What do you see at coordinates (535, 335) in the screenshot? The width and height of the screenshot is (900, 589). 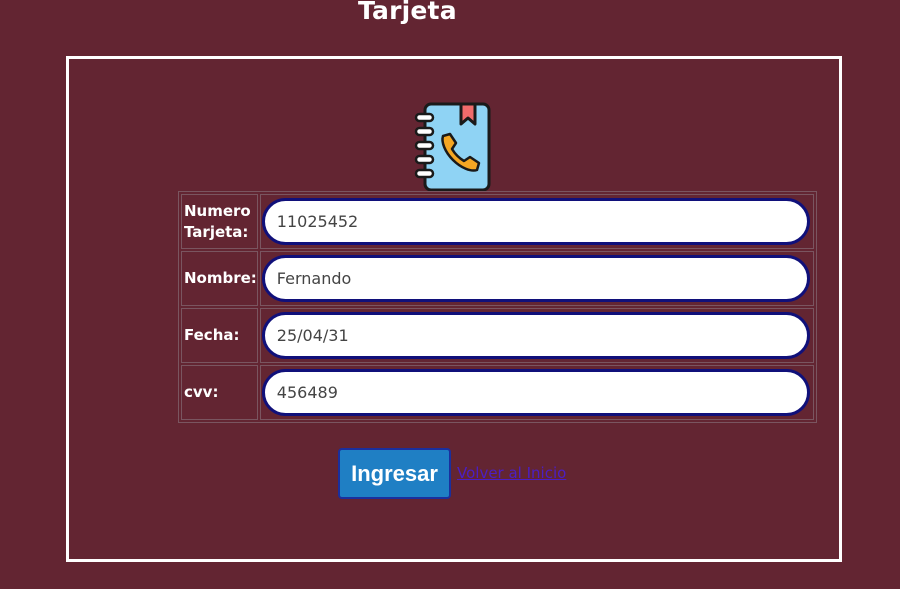 I see `fecha-input` at bounding box center [535, 335].